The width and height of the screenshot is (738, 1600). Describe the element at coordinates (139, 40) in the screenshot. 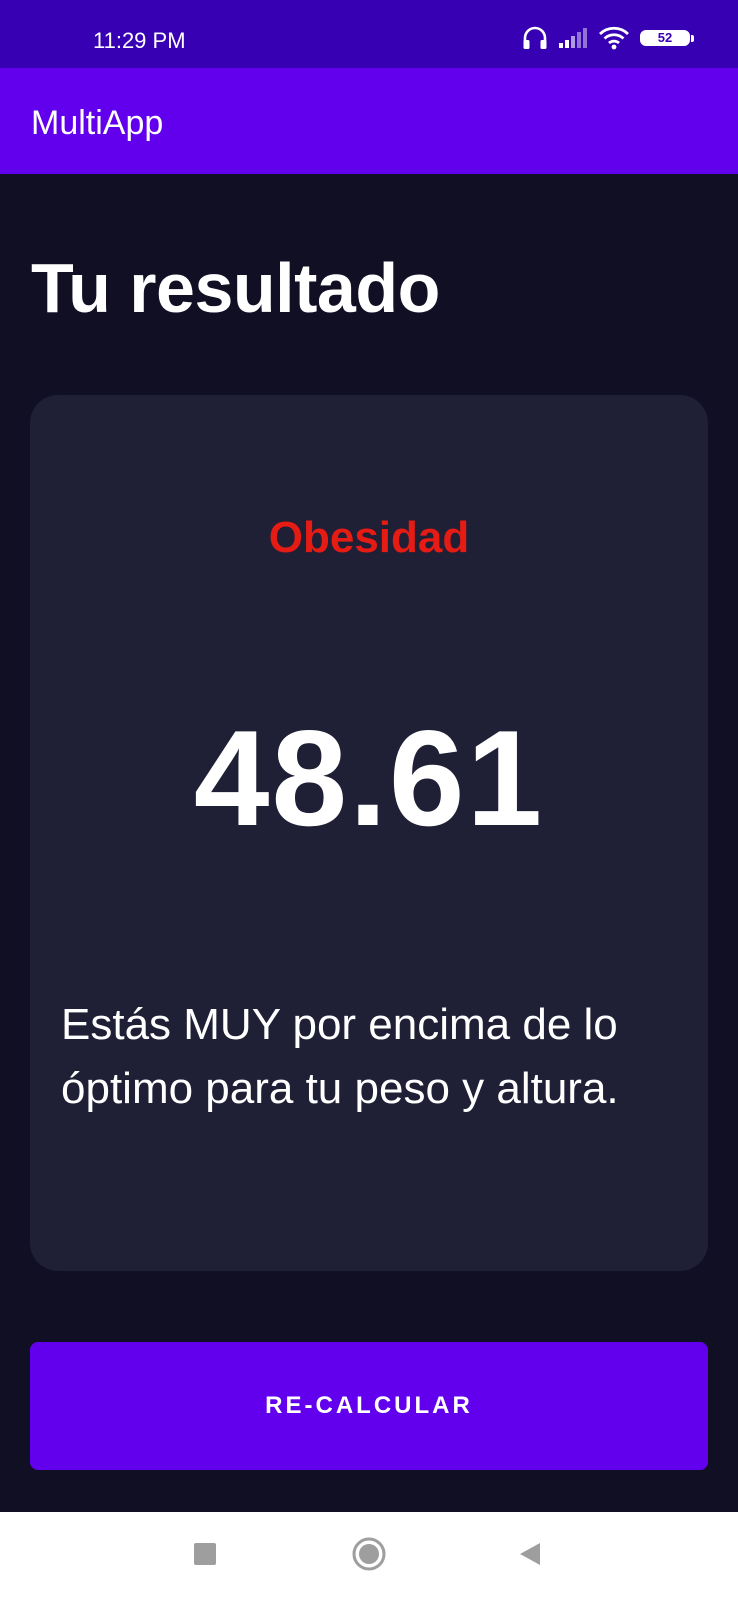

I see `status-time: 11:29 PM` at that location.